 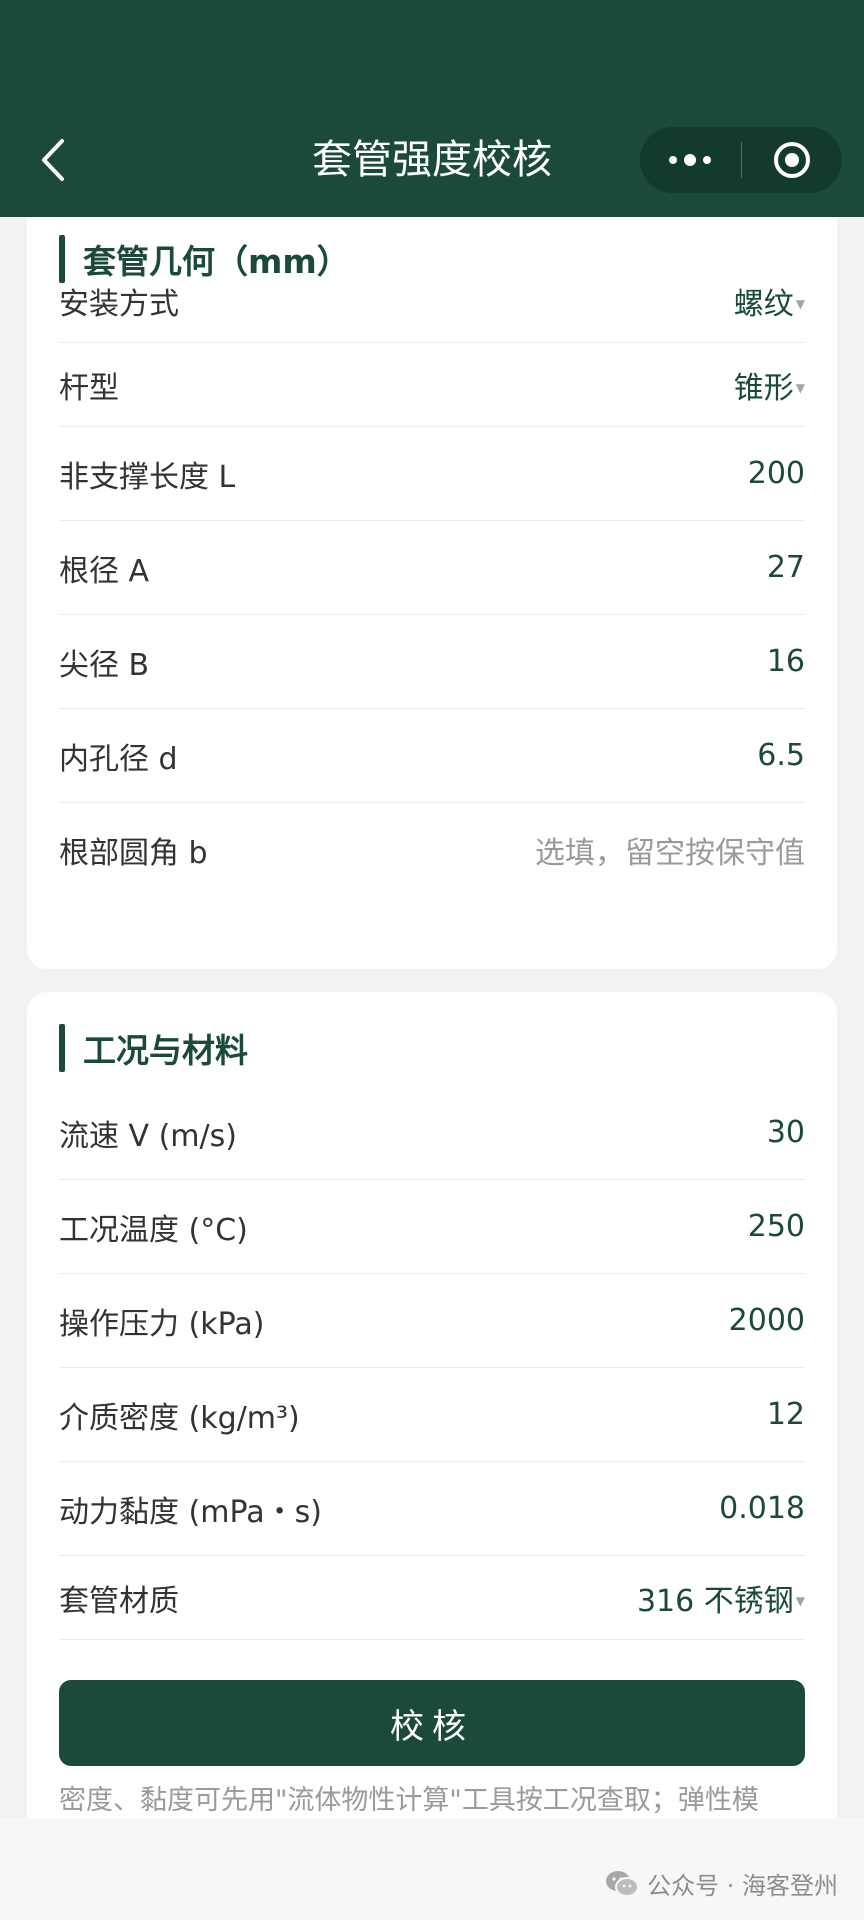 I want to click on row-bore-diameter: 内孔径 d 6.5, so click(x=432, y=756).